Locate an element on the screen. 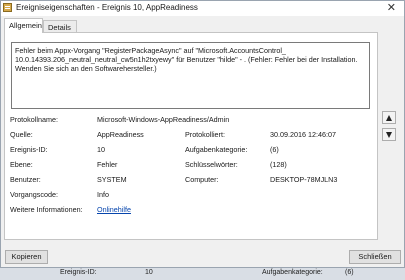 The width and height of the screenshot is (405, 280). value-protokolliert: 30.09.2016 12:46:07 is located at coordinates (303, 134).